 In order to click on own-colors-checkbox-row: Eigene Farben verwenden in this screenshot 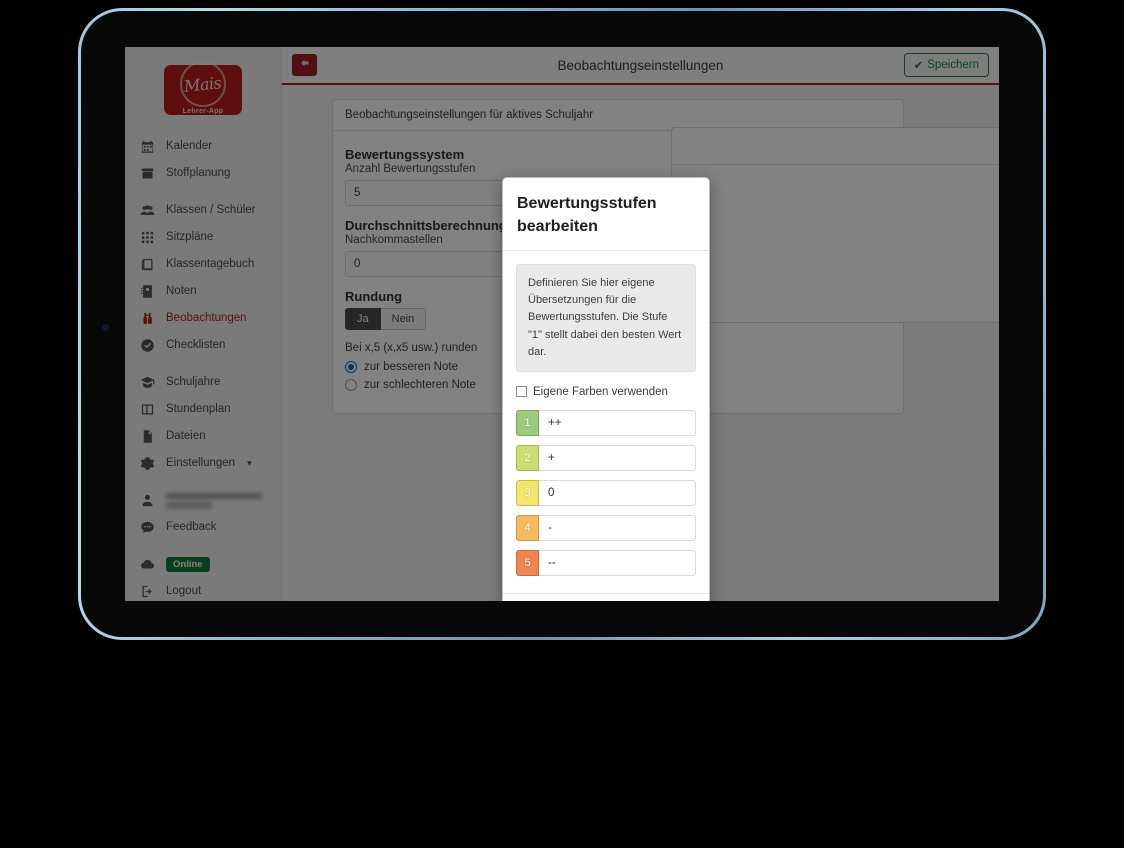, I will do `click(606, 392)`.